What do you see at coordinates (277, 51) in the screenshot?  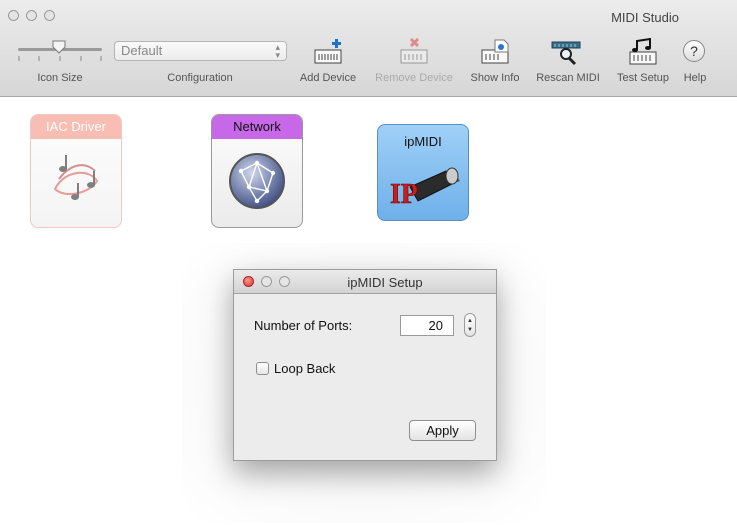 I see `select-arrows-icon: ▴ ▾` at bounding box center [277, 51].